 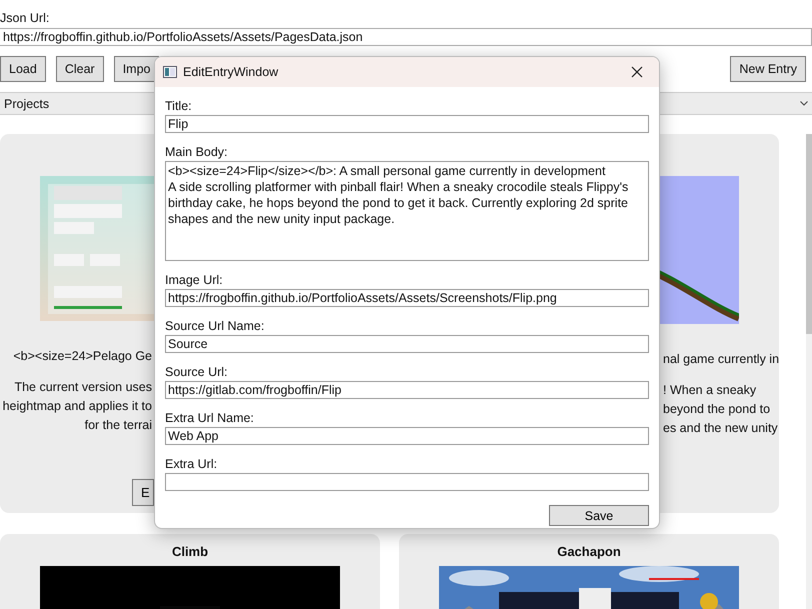 What do you see at coordinates (170, 72) in the screenshot?
I see `window-icon` at bounding box center [170, 72].